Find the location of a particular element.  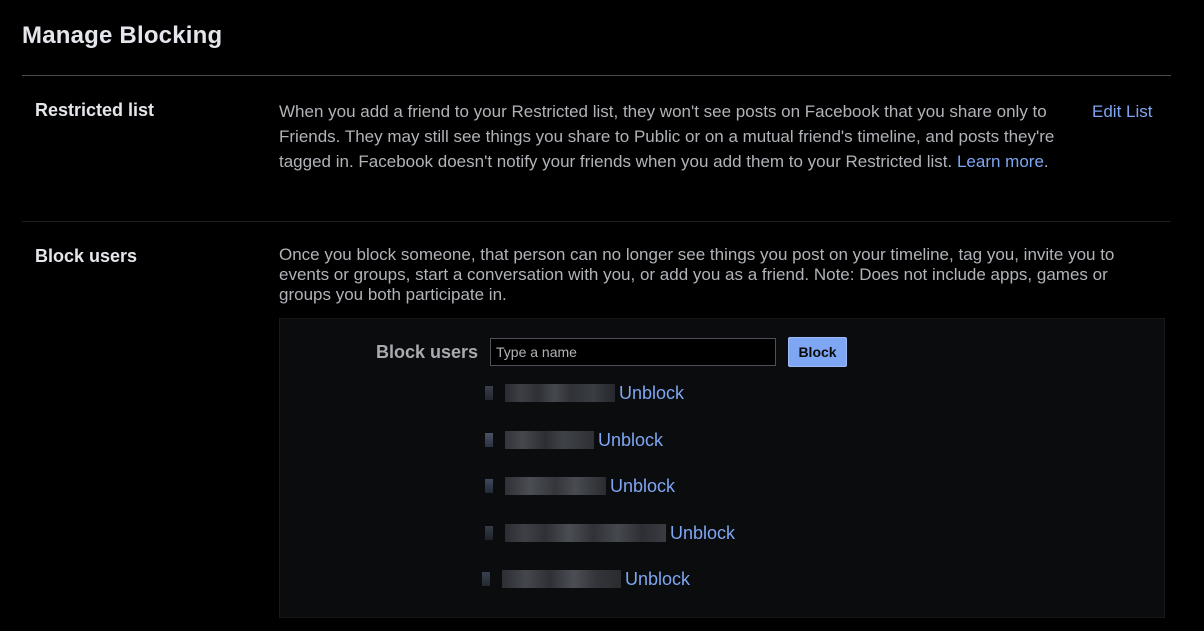

edit-list-link: Edit List is located at coordinates (1122, 111).